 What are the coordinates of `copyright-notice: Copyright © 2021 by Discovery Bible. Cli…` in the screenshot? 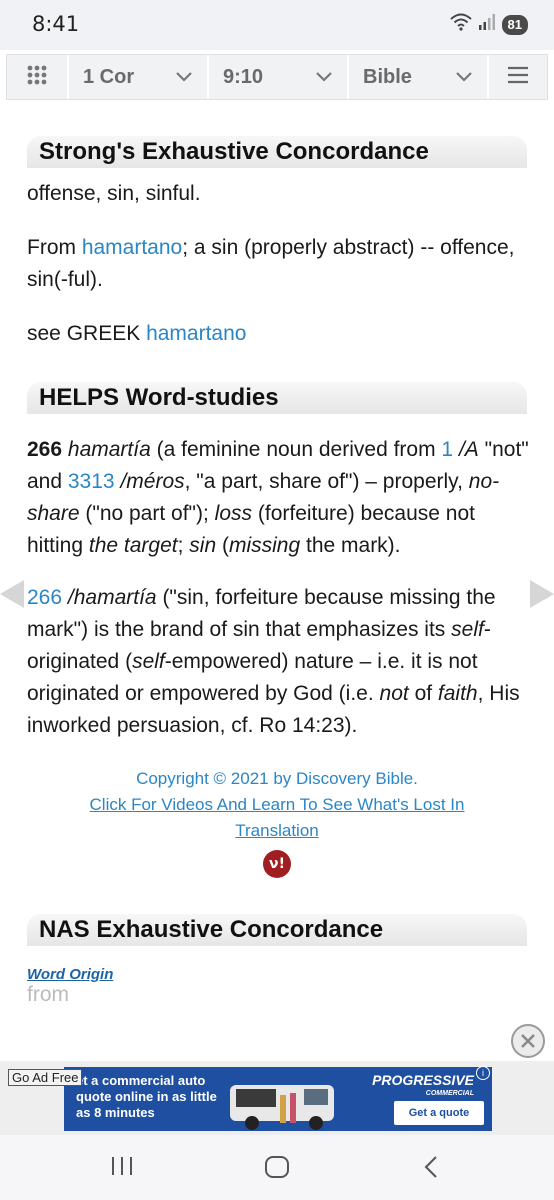 It's located at (277, 805).